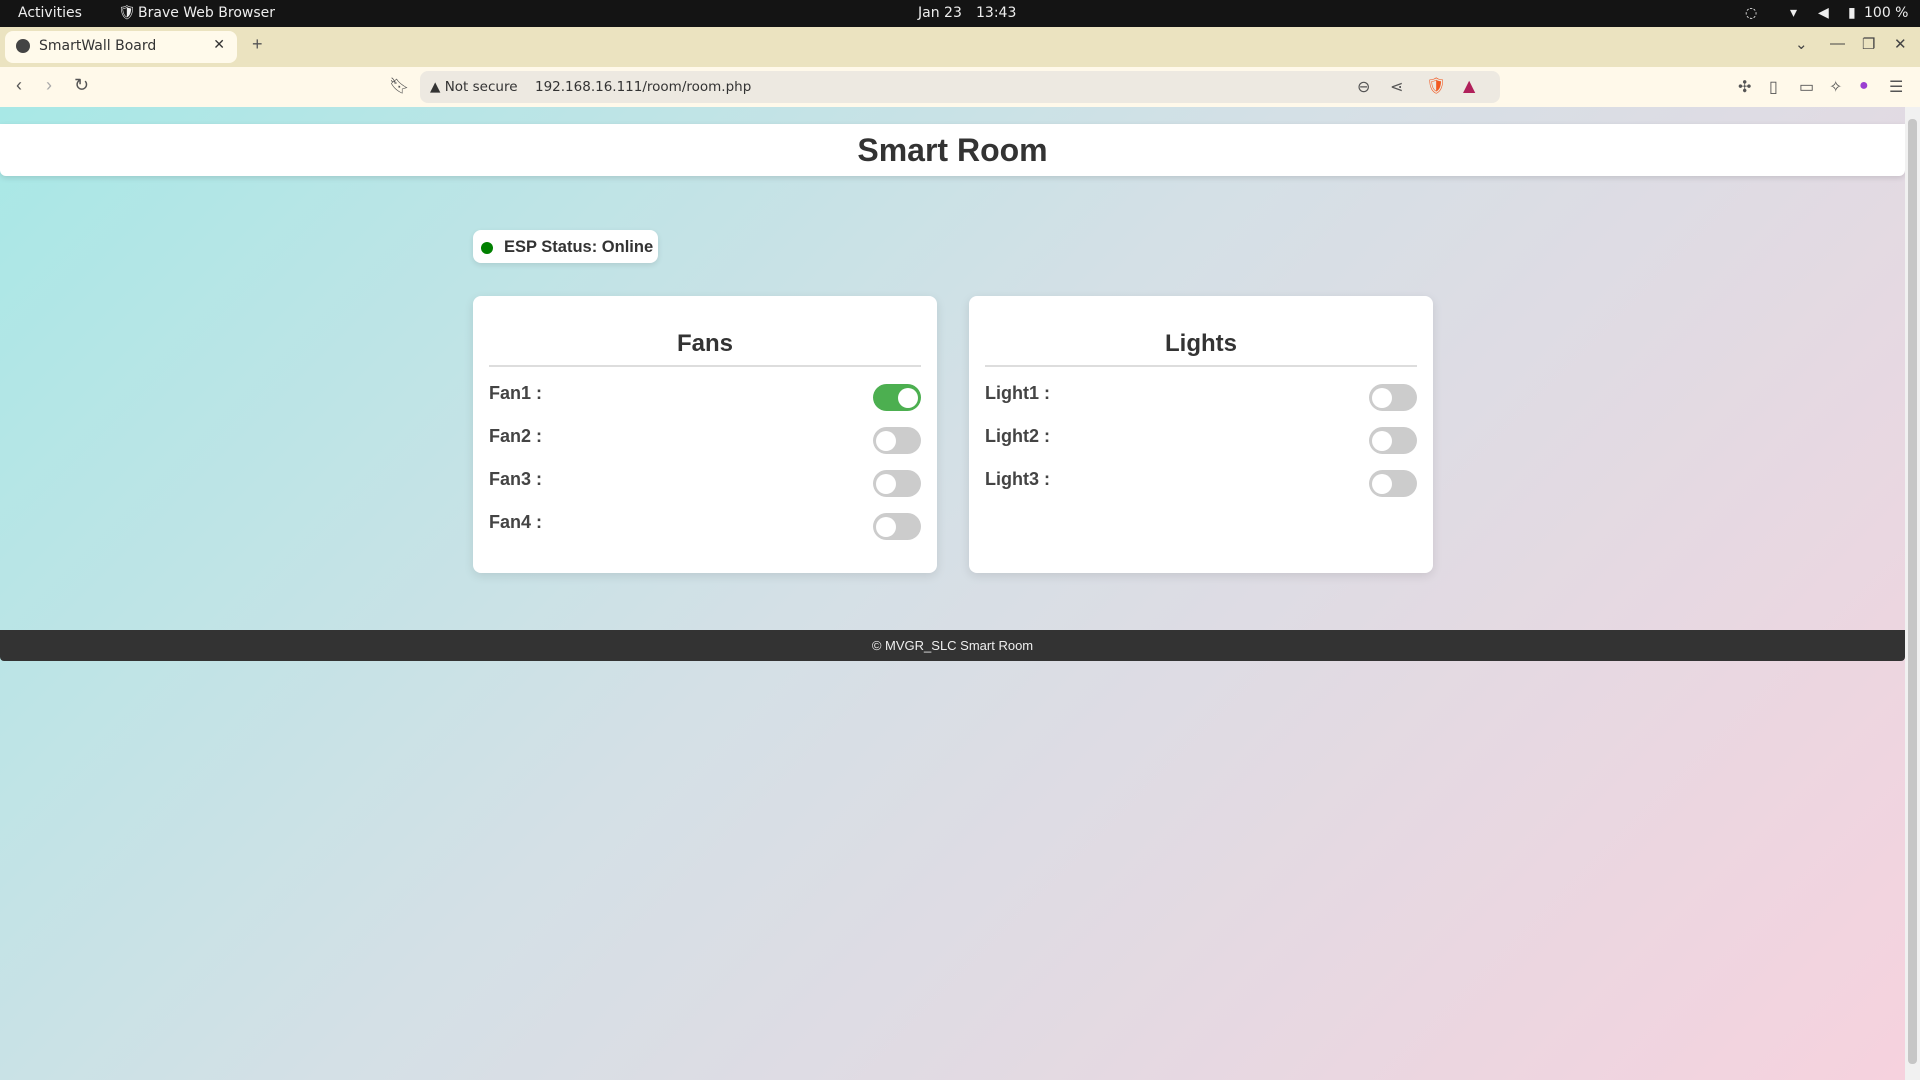 Image resolution: width=1920 pixels, height=1080 pixels. Describe the element at coordinates (1201, 392) in the screenshot. I see `device-row: Light1 :` at that location.